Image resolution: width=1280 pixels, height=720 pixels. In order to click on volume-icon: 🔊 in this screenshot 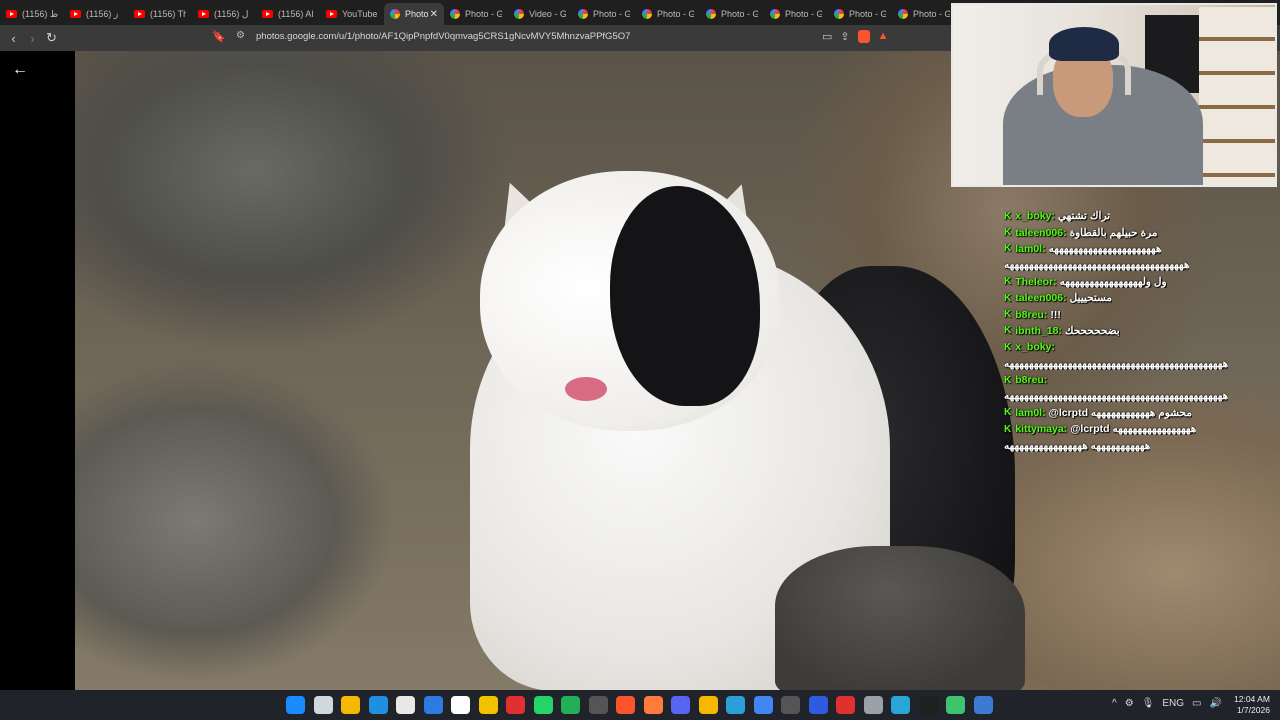, I will do `click(1216, 703)`.